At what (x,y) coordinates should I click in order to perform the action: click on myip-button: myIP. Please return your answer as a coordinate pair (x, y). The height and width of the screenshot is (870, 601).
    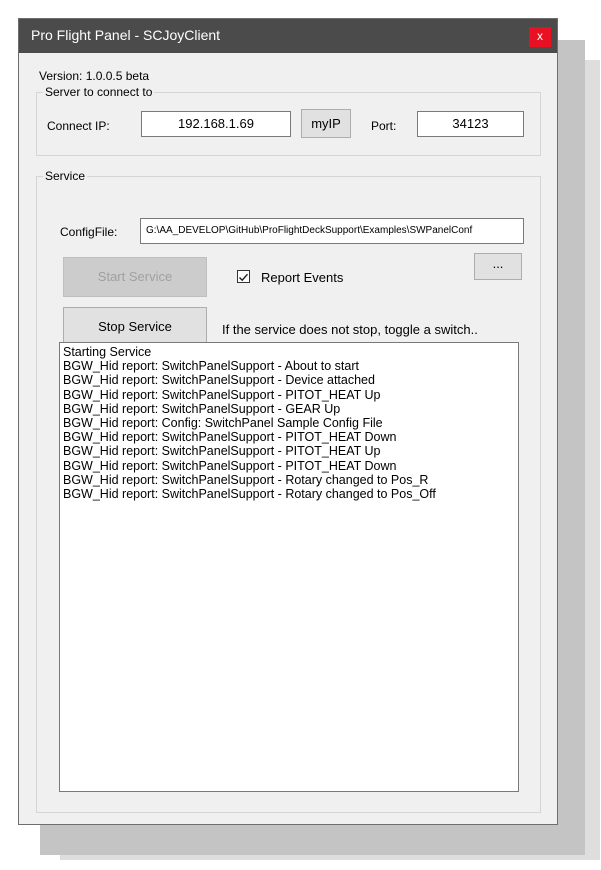
    Looking at the image, I should click on (326, 123).